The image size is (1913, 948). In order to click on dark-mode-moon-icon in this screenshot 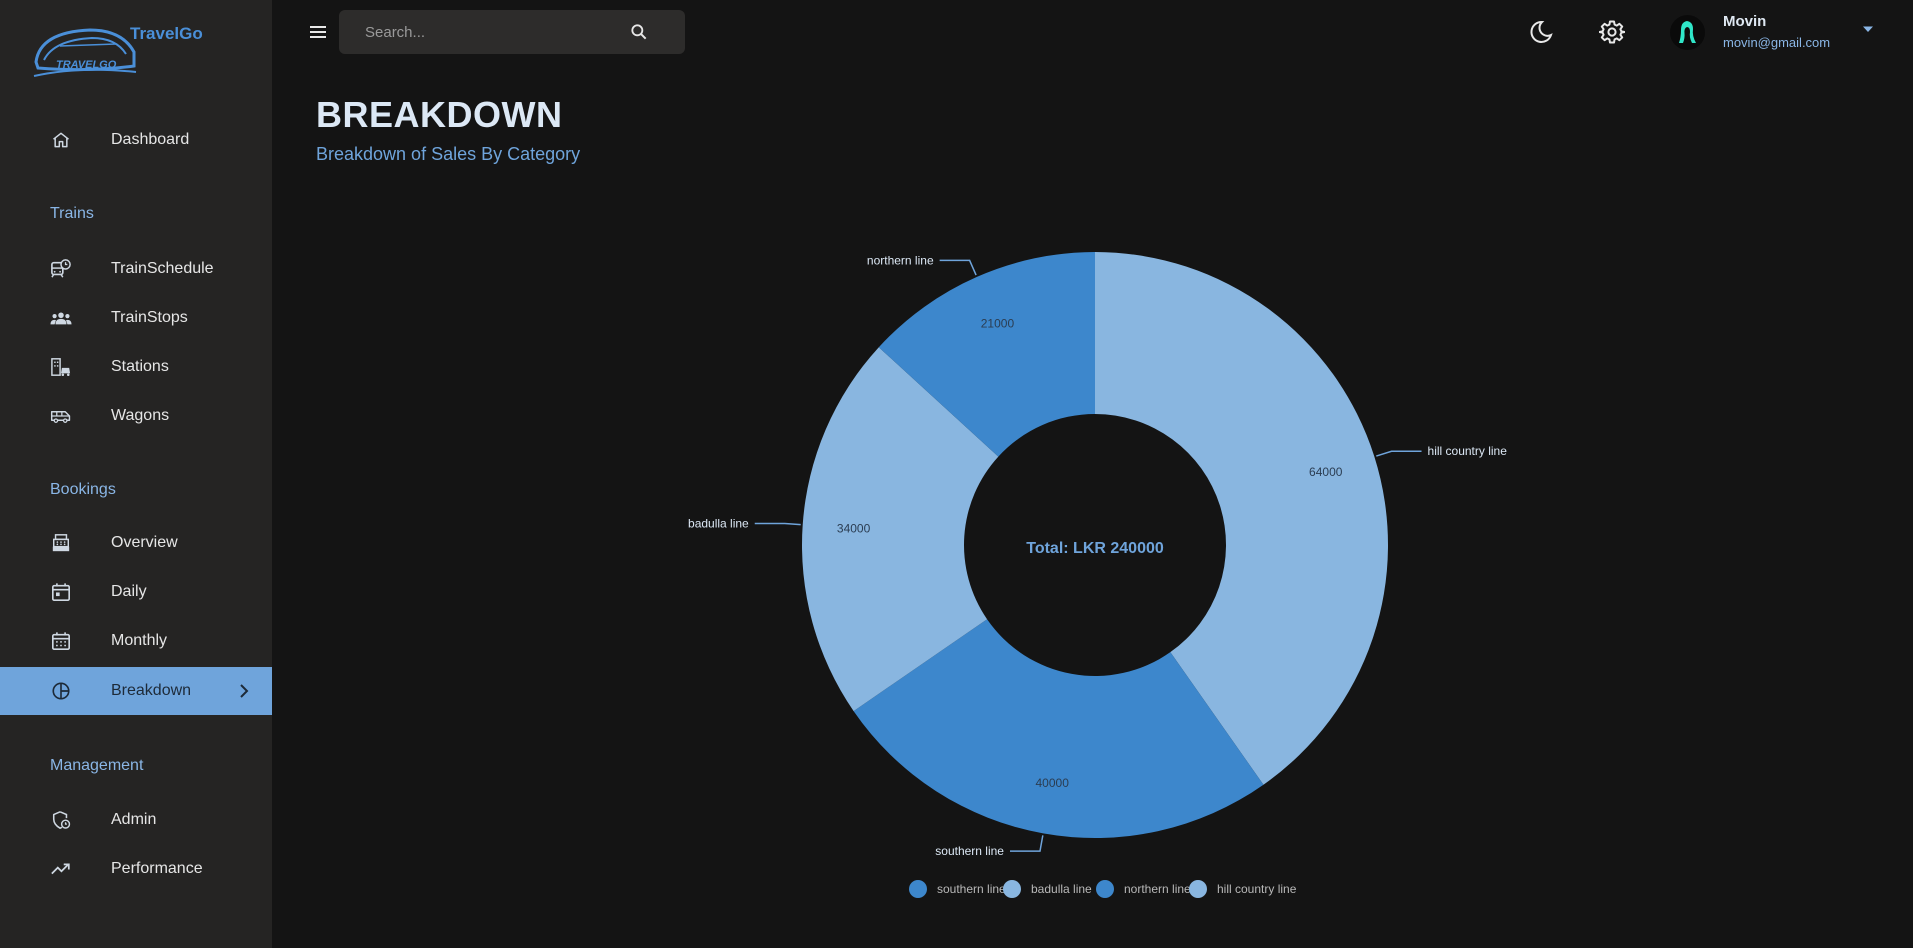, I will do `click(1541, 32)`.